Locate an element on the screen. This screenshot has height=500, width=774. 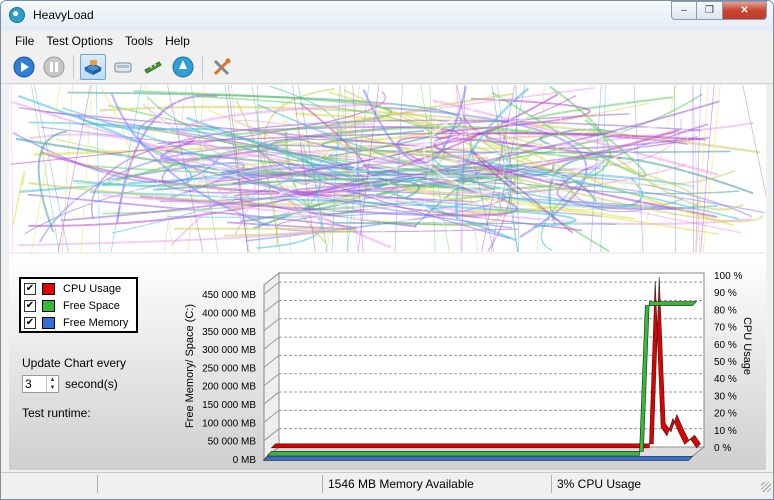
title-bar: HeavyLoad – ❐ ✕ is located at coordinates (387, 16).